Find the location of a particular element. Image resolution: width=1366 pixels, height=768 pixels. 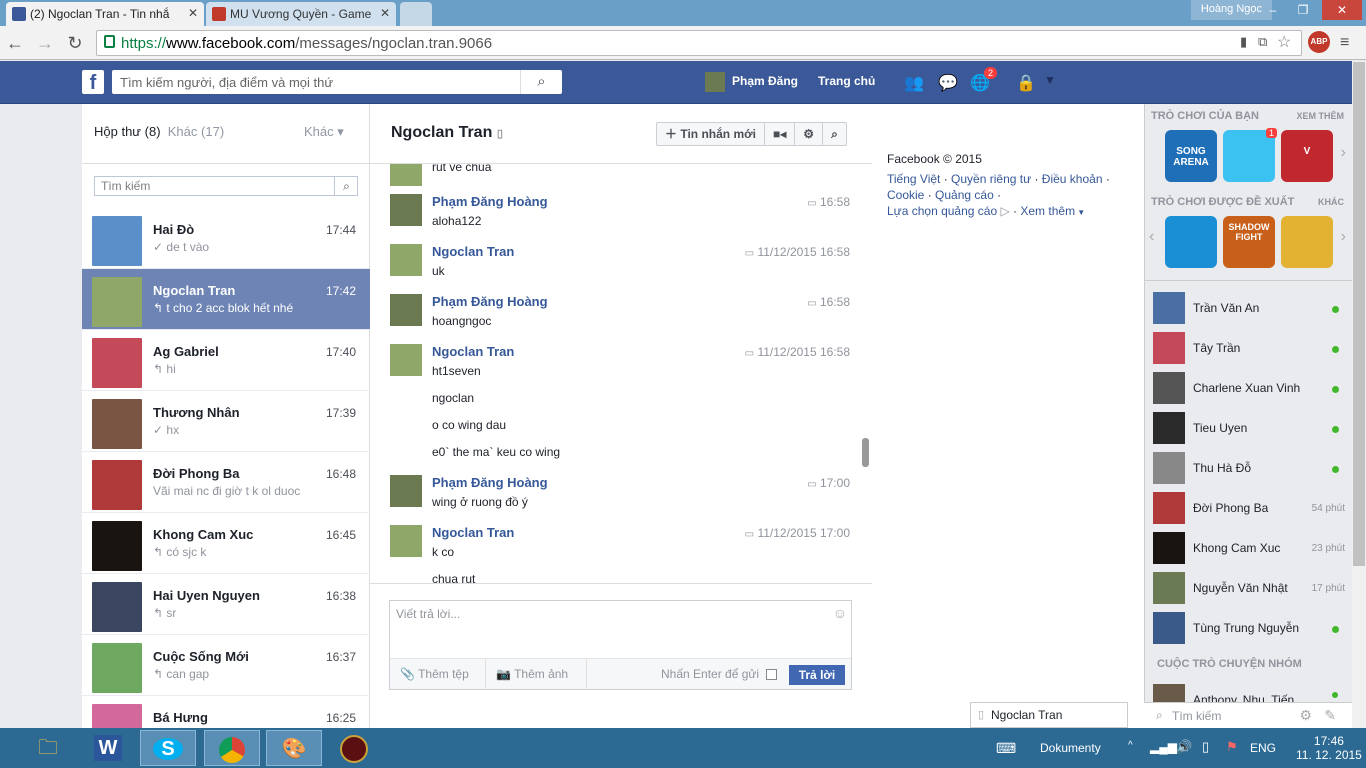

chevron-left-icon: ‹ is located at coordinates (1151, 237).